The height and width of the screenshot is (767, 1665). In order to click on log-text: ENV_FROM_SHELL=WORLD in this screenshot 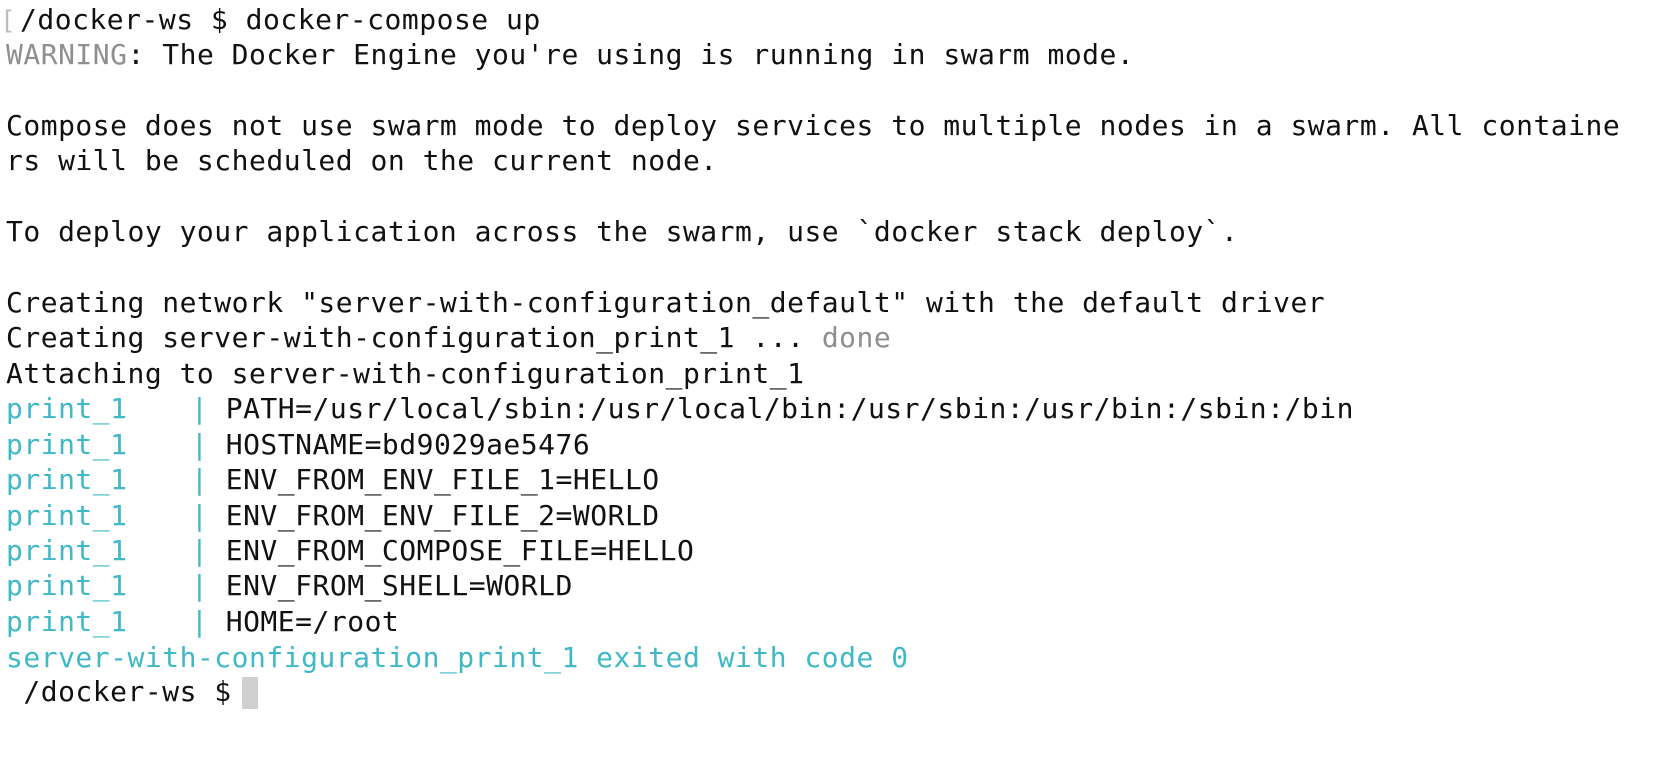, I will do `click(390, 585)`.